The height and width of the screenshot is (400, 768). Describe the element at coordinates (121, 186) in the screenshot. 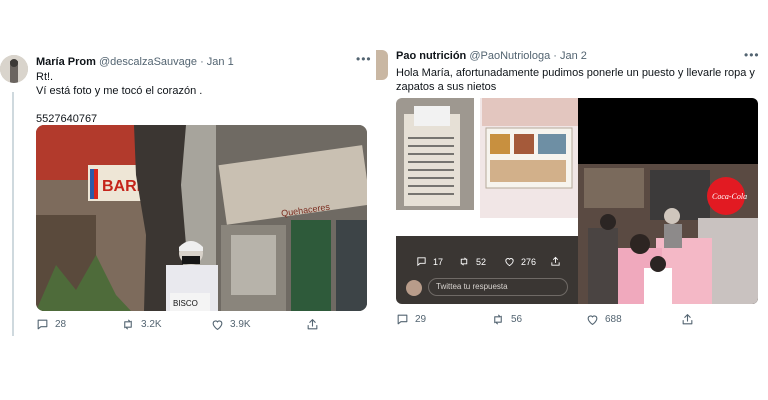

I see `barber-sign-text: BARI` at that location.